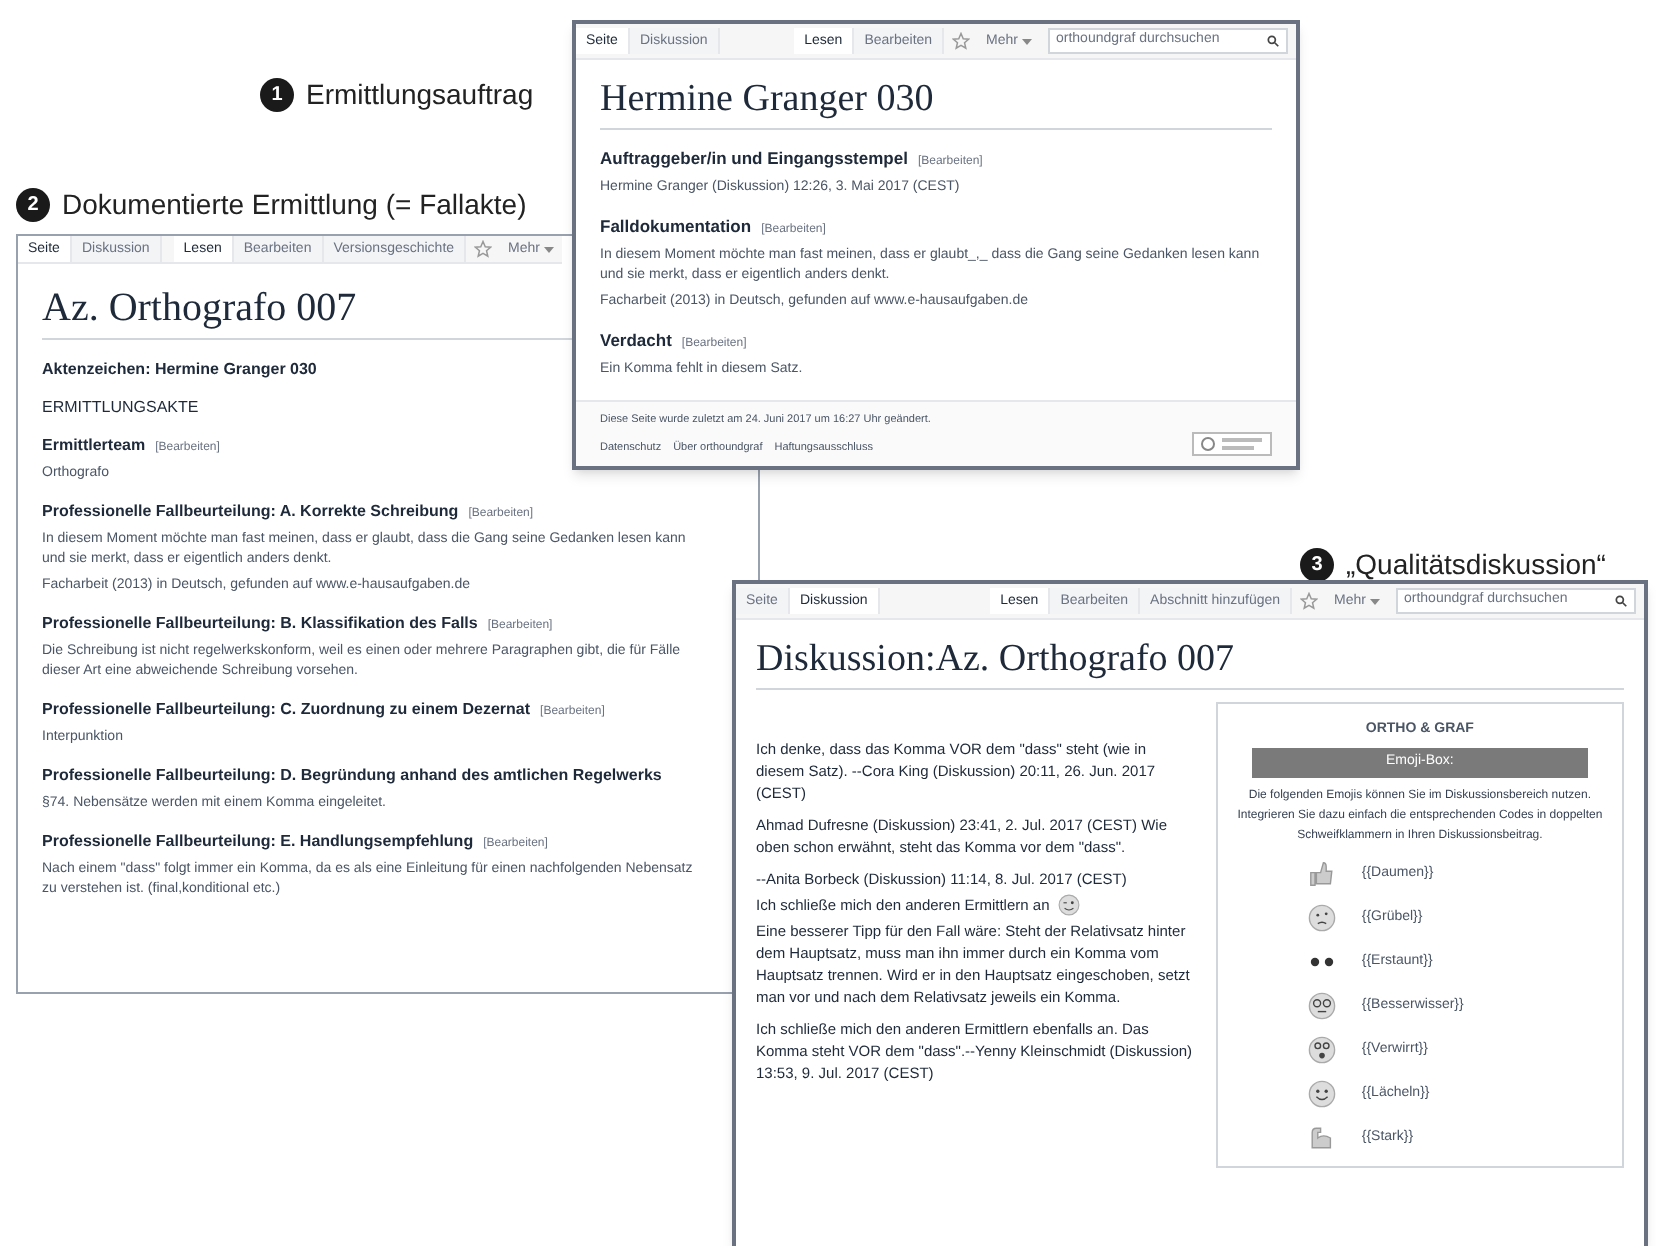 This screenshot has height=1246, width=1656. I want to click on number-badge: 3, so click(1317, 565).